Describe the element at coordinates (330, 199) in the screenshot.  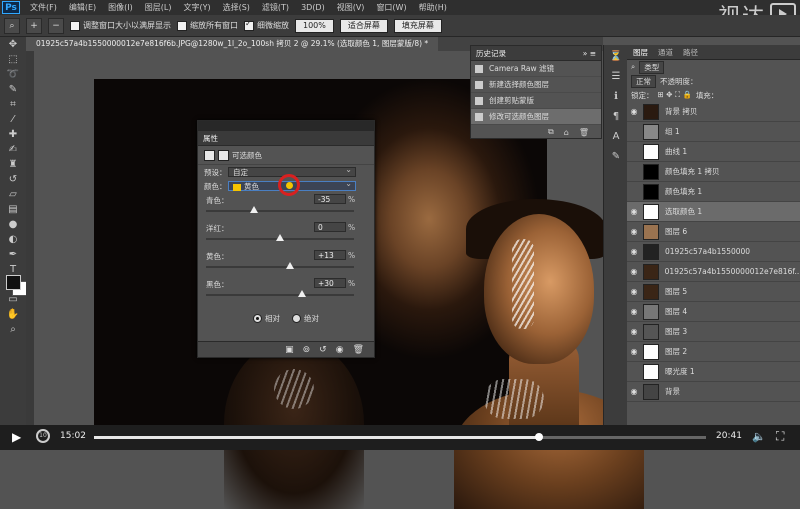
I see `slider-value-input: -35` at that location.